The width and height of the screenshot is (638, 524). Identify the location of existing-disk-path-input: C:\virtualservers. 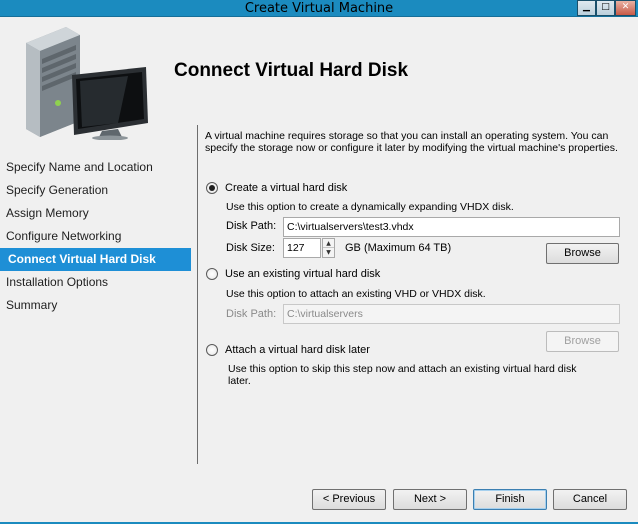
(451, 314).